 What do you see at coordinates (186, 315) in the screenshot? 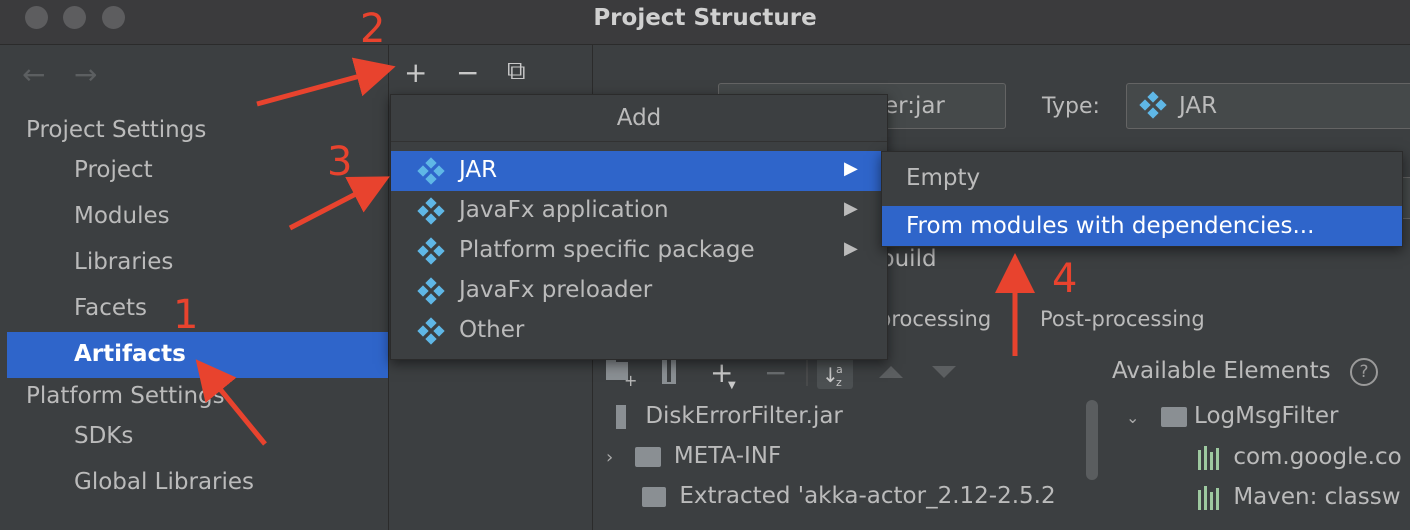
I see `annotation-number-1: 1` at bounding box center [186, 315].